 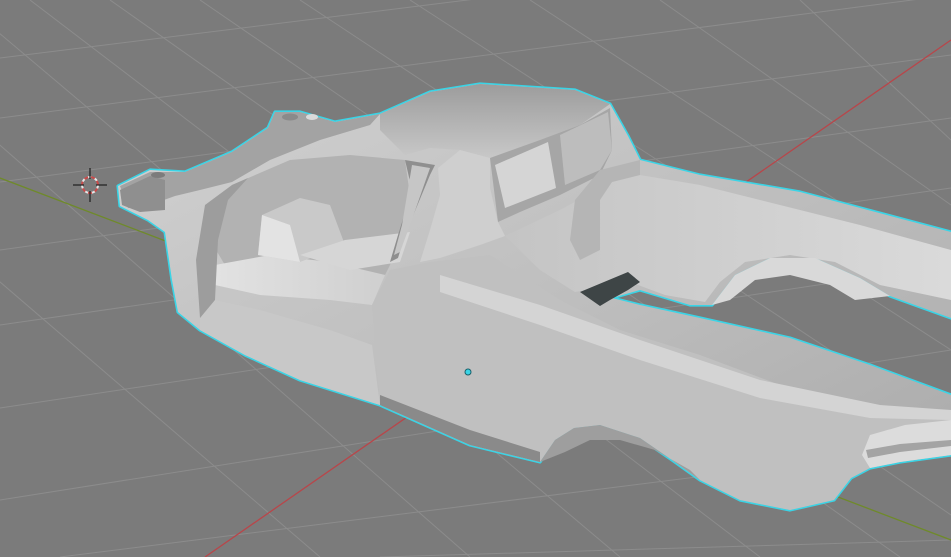 I want to click on strut-mount-hole-rear, so click(x=290, y=117).